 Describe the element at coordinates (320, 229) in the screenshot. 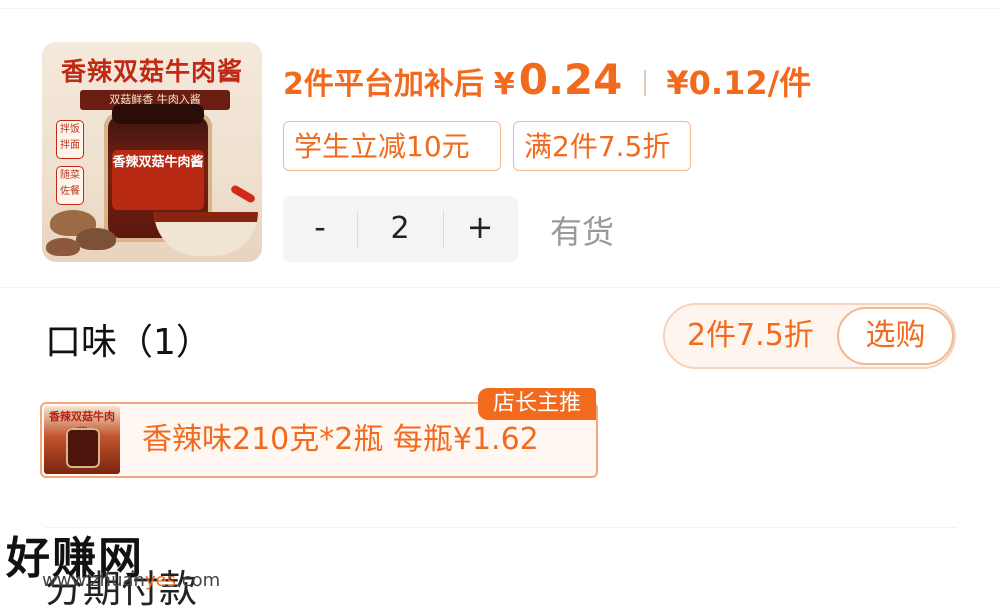

I see `decrement-button: -` at that location.